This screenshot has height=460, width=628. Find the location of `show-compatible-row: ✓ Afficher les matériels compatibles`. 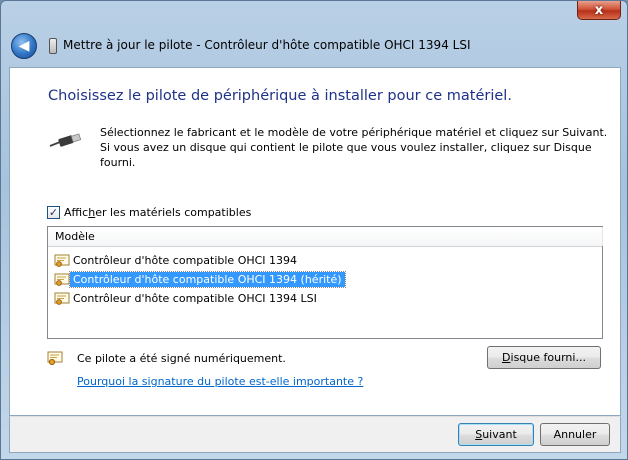

show-compatible-row: ✓ Afficher les matériels compatibles is located at coordinates (149, 212).